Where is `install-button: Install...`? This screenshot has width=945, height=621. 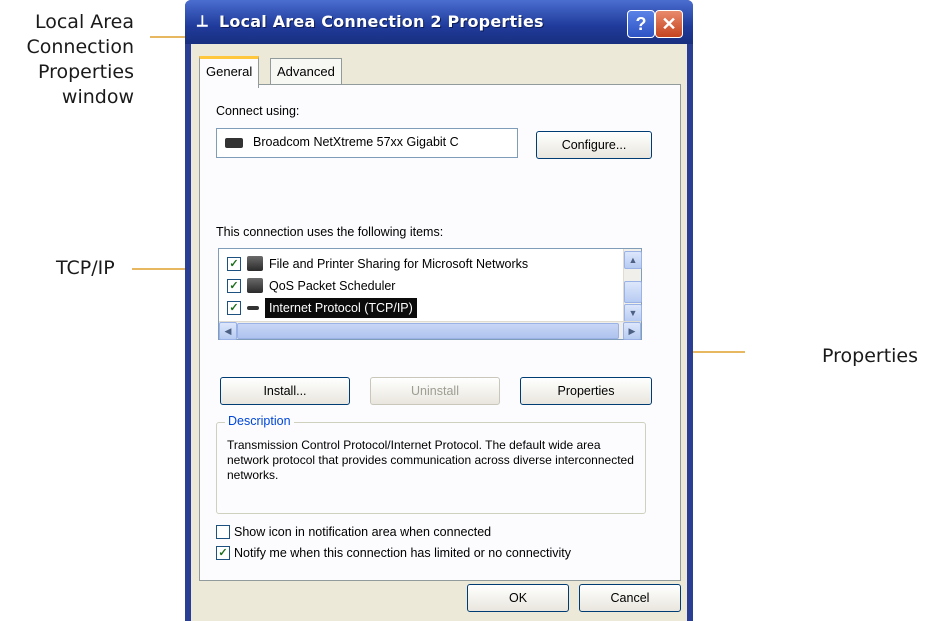
install-button: Install... is located at coordinates (285, 391).